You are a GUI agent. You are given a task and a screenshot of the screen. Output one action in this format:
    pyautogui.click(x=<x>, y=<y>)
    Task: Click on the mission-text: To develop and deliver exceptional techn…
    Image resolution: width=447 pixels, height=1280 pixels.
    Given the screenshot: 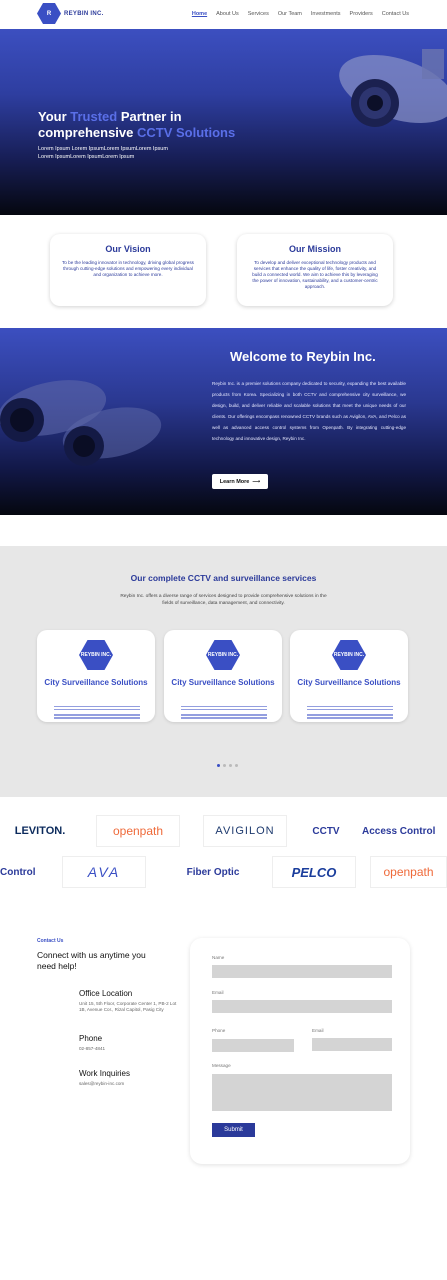 What is the action you would take?
    pyautogui.click(x=315, y=274)
    